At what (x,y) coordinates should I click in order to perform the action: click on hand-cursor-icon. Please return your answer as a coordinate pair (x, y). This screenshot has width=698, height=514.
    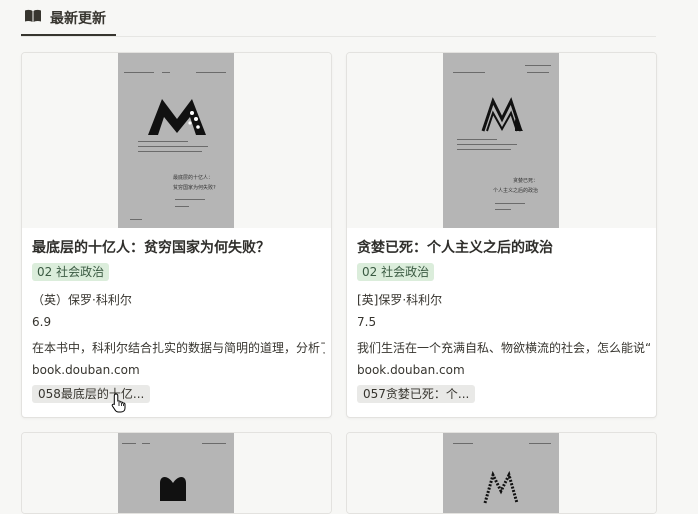
    Looking at the image, I should click on (118, 403).